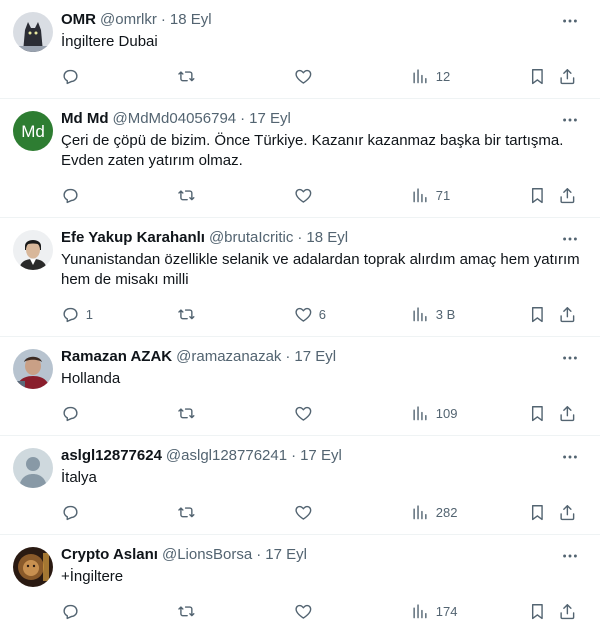 The image size is (600, 635). I want to click on tweet-actions: 282, so click(320, 512).